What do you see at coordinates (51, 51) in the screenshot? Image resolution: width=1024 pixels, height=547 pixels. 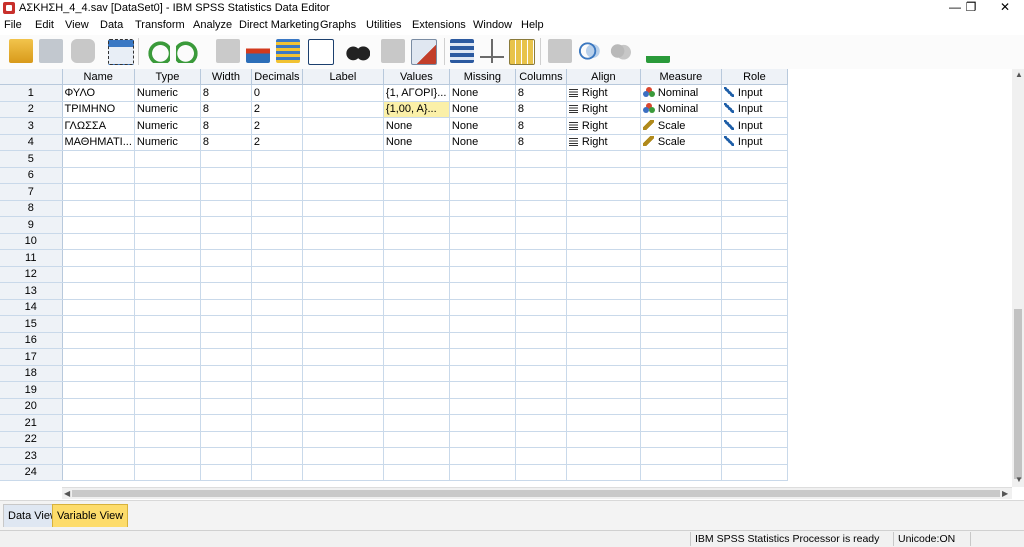 I see `save-icon` at bounding box center [51, 51].